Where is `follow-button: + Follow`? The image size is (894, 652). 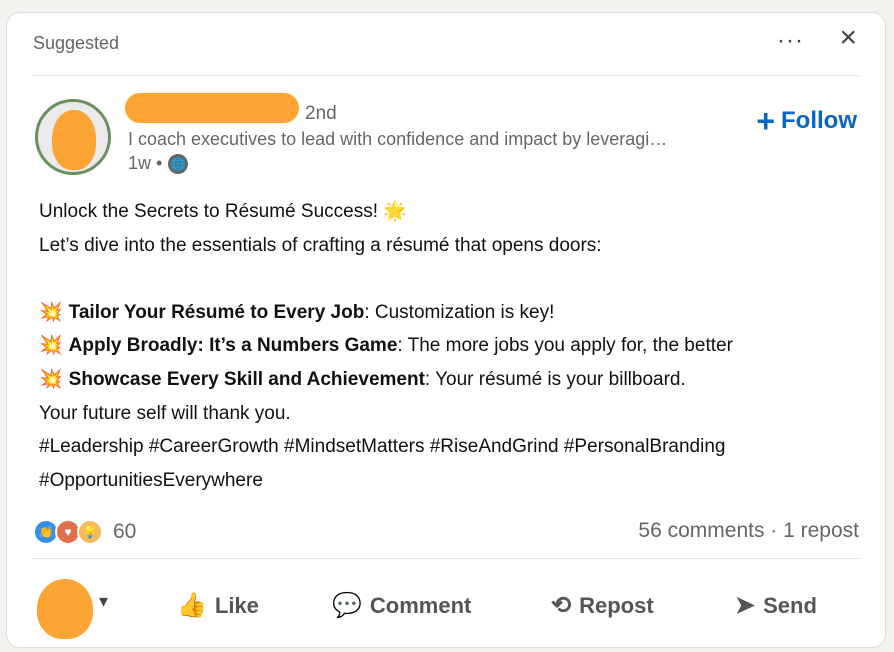
follow-button: + Follow is located at coordinates (806, 121).